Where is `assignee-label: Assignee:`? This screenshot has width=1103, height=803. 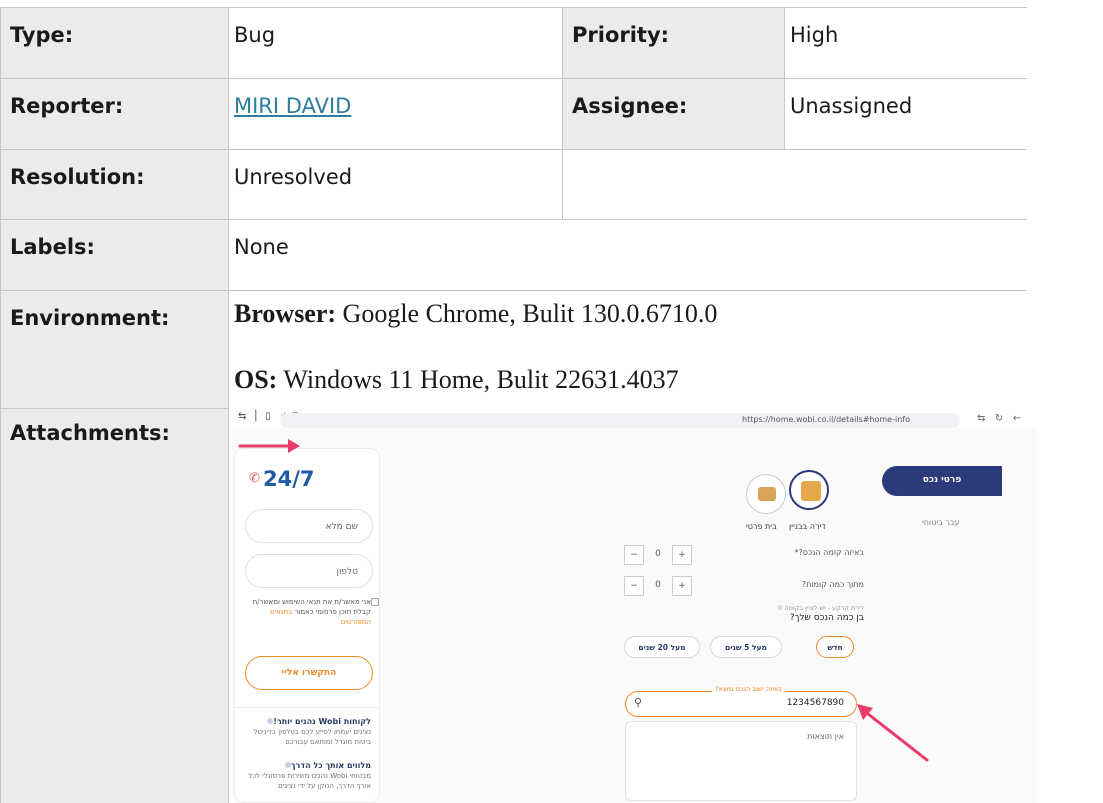
assignee-label: Assignee: is located at coordinates (673, 113).